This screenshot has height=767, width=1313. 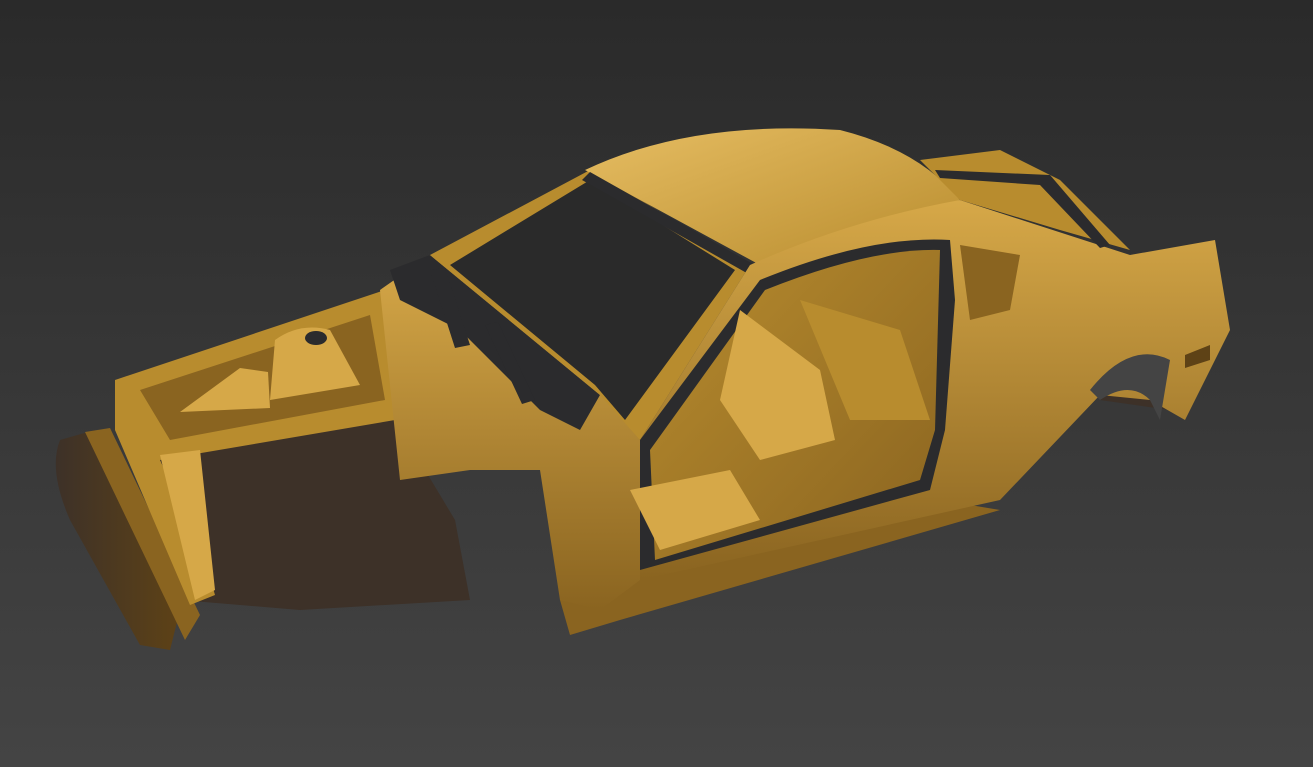 What do you see at coordinates (316, 338) in the screenshot?
I see `shock-tower-hole` at bounding box center [316, 338].